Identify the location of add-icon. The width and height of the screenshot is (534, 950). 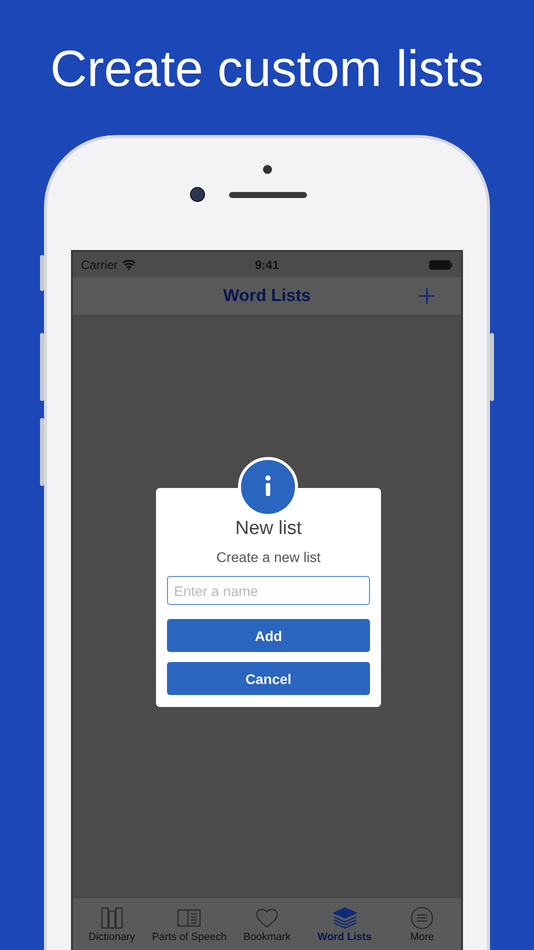
(427, 296).